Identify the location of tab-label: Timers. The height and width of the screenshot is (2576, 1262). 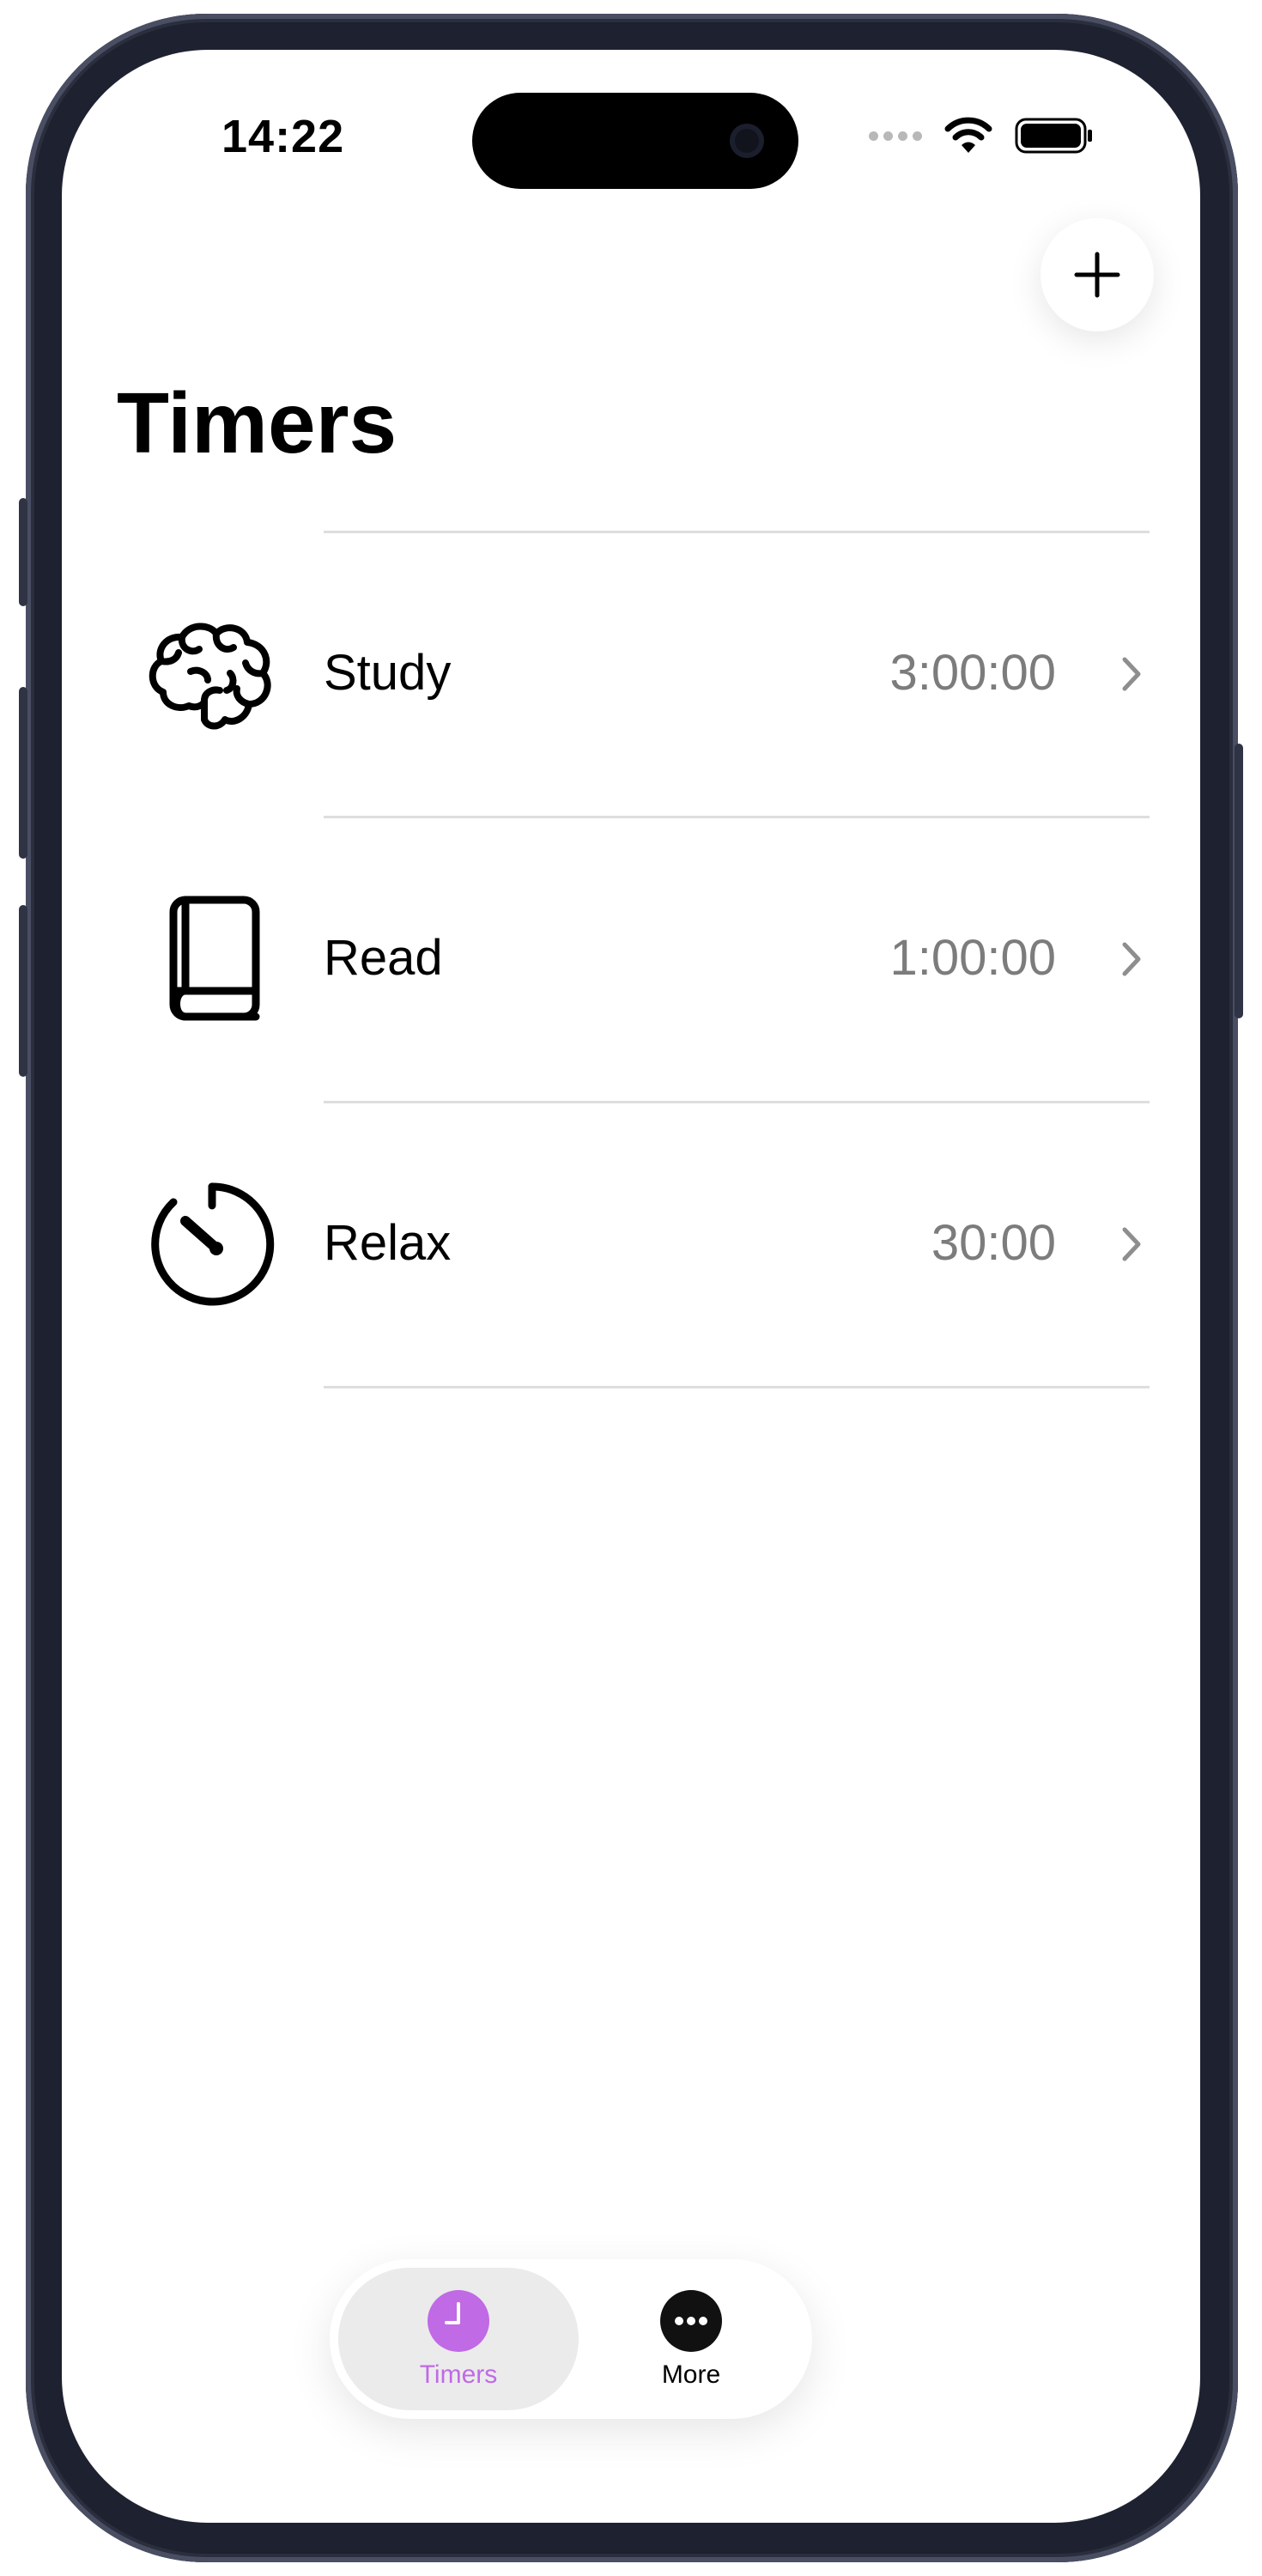
(459, 2375).